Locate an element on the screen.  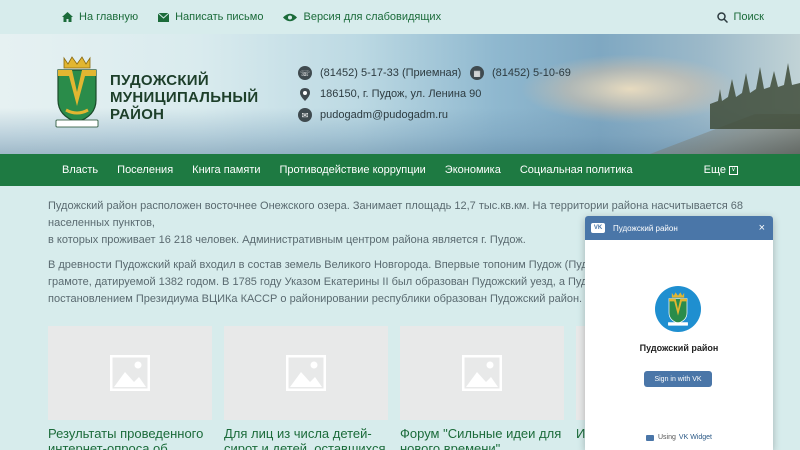
vk-using-label: Using is located at coordinates (667, 437).